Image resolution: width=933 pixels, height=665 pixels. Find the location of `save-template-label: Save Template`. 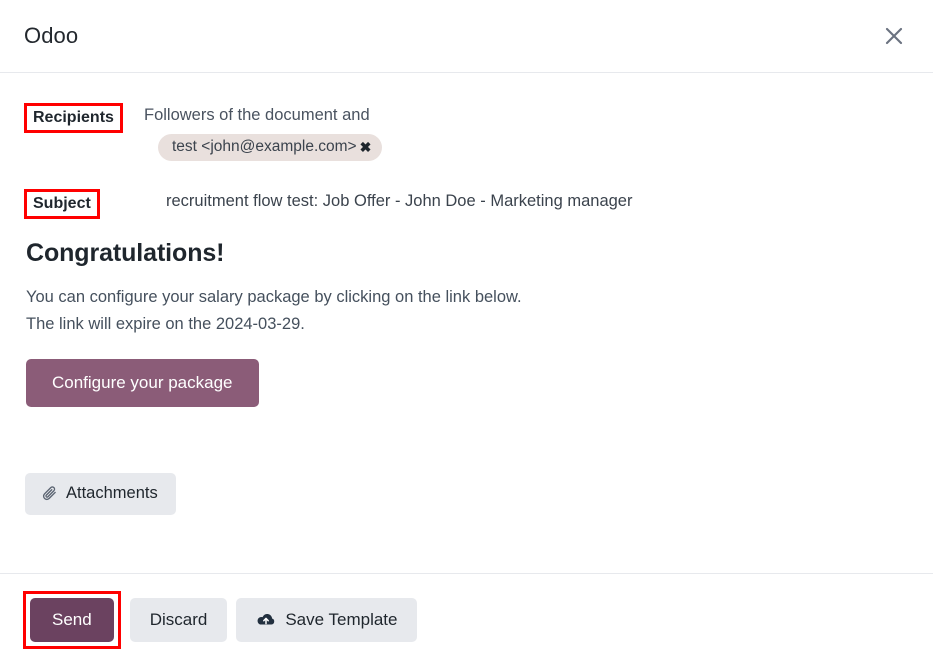

save-template-label: Save Template is located at coordinates (341, 619).